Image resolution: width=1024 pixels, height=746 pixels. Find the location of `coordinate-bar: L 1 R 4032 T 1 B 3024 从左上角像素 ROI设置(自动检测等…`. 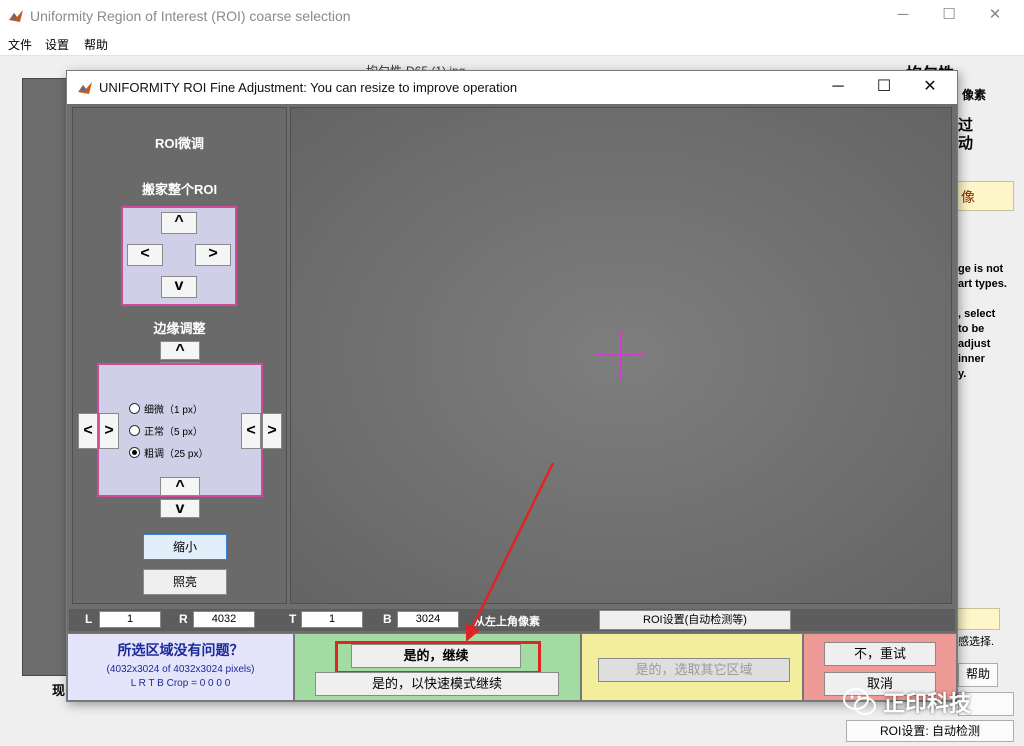

coordinate-bar: L 1 R 4032 T 1 B 3024 从左上角像素 ROI设置(自动检测等… is located at coordinates (512, 620).